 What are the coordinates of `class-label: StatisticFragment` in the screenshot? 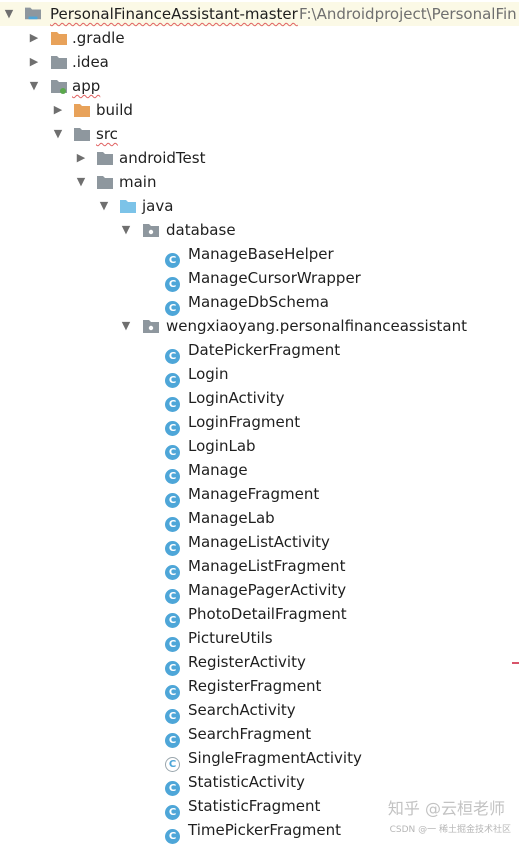 It's located at (254, 806).